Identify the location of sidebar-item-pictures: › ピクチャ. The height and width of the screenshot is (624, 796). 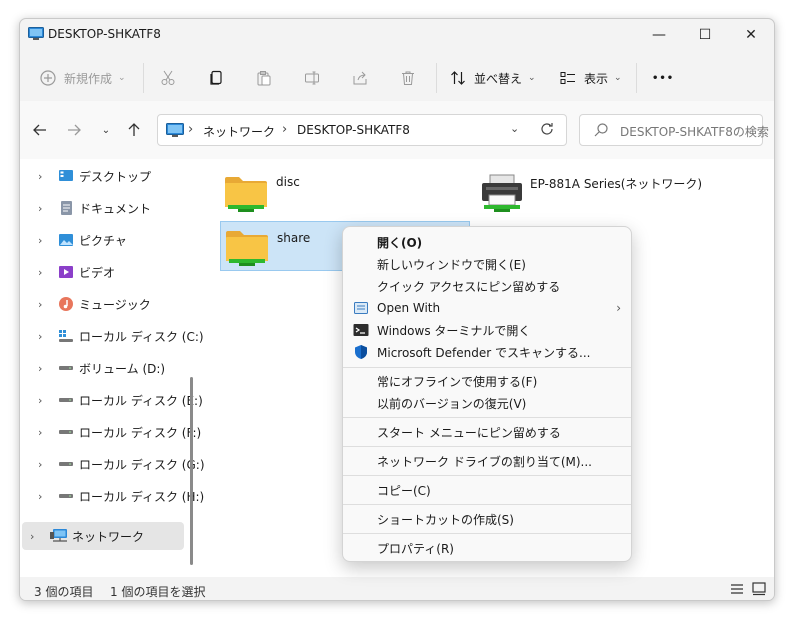
(103, 240).